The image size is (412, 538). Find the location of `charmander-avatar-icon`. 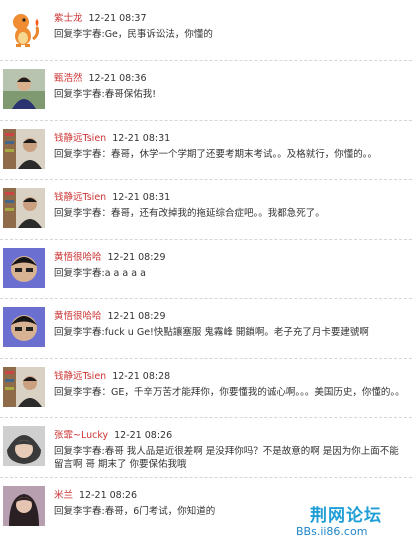

charmander-avatar-icon is located at coordinates (24, 29).